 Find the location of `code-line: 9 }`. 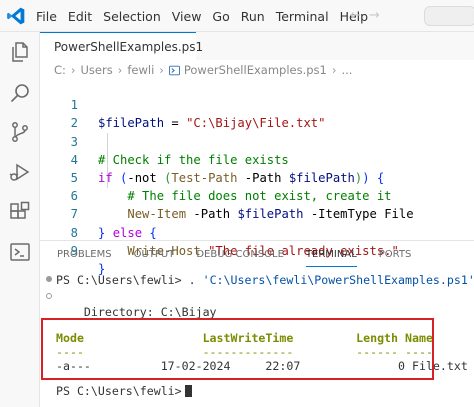

code-line: 9 } is located at coordinates (257, 250).